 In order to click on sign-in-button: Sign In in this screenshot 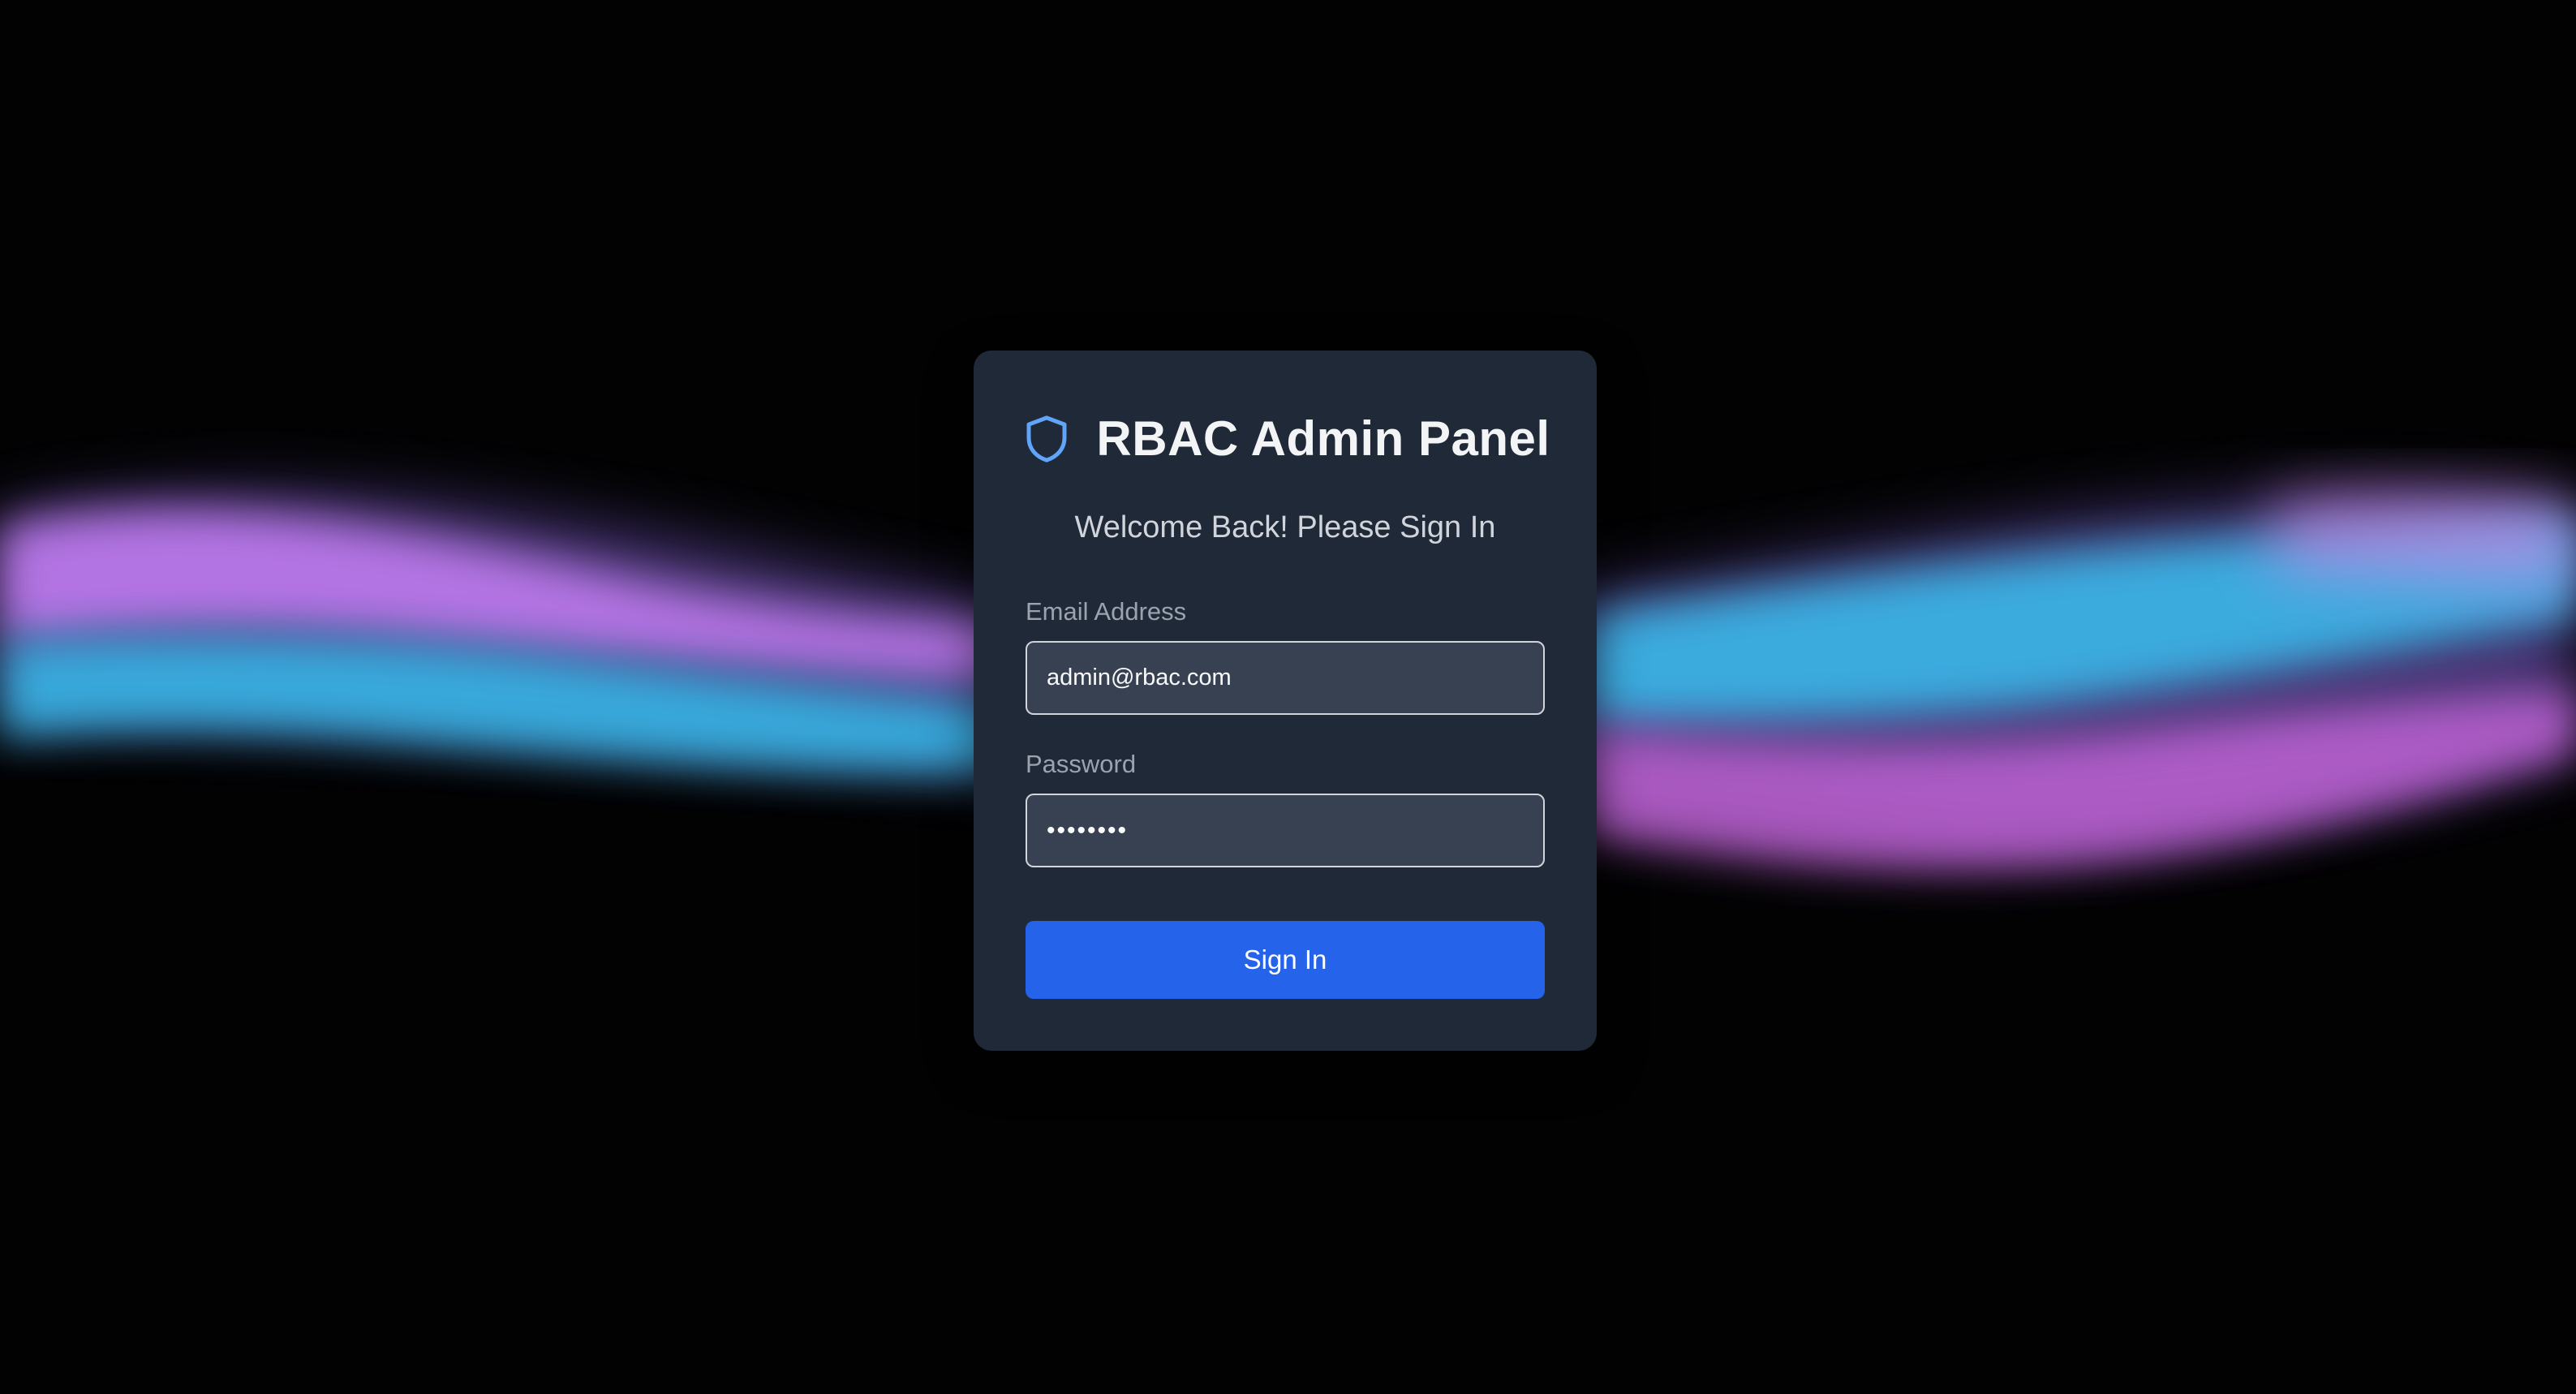, I will do `click(1285, 960)`.